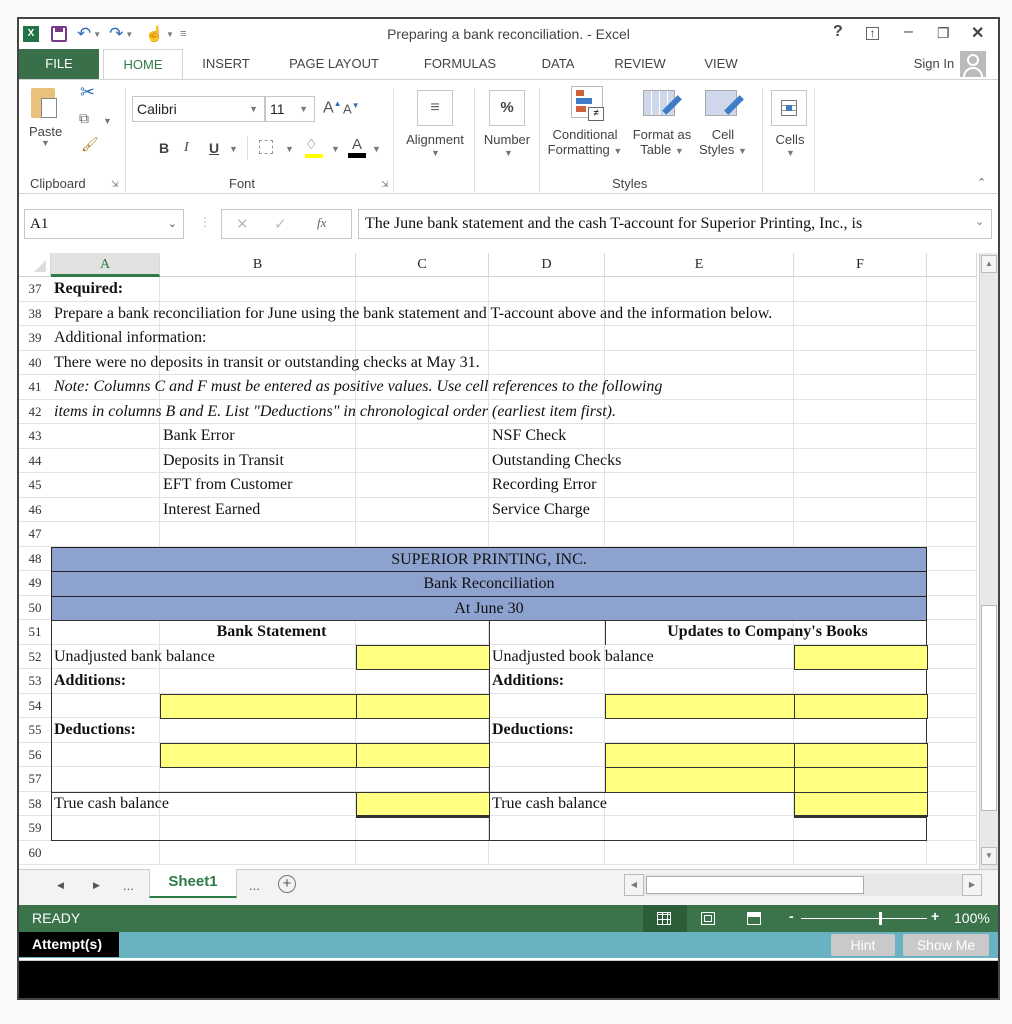 The height and width of the screenshot is (1024, 1012). What do you see at coordinates (96, 885) in the screenshot?
I see `next-sheet-icon: ▶` at bounding box center [96, 885].